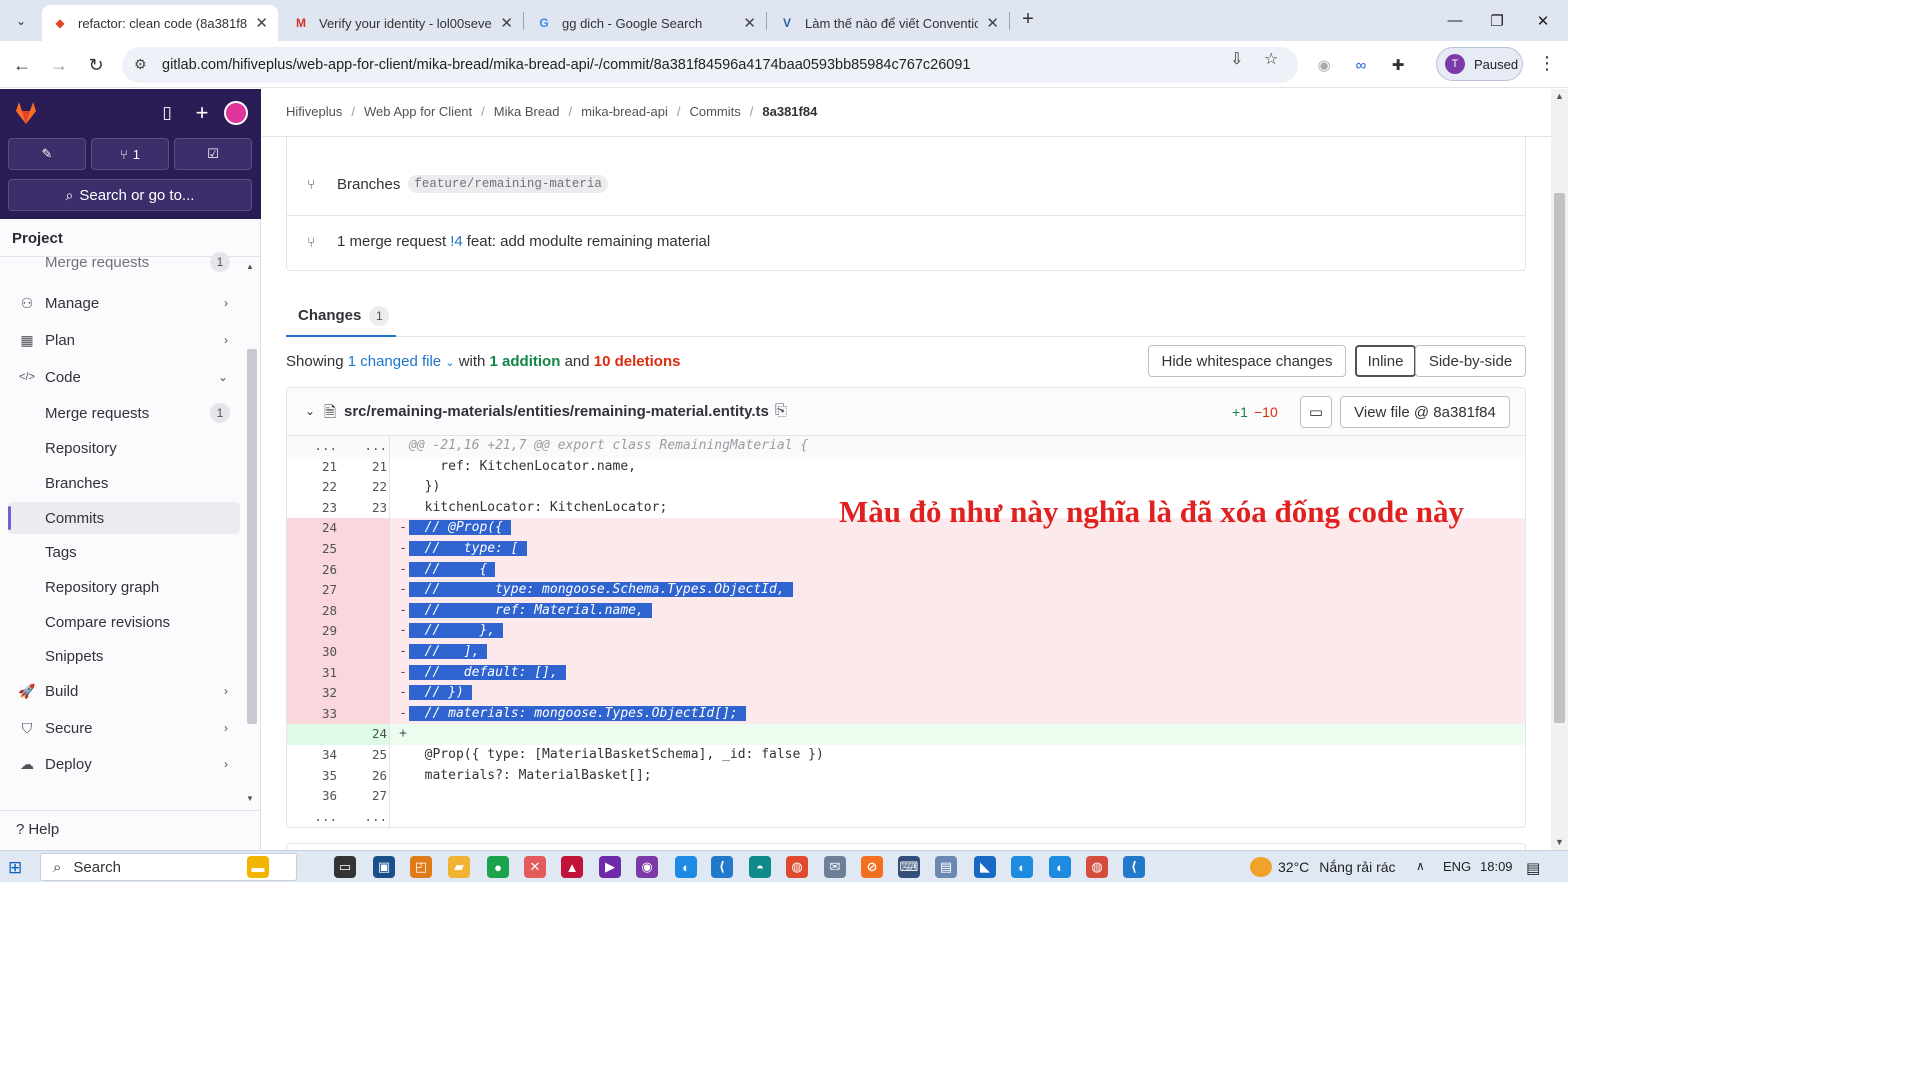 This screenshot has width=1920, height=1080. Describe the element at coordinates (889, 23) in the screenshot. I see `browser-tab-3: V Làm thế nào để viết Convention ✕` at that location.